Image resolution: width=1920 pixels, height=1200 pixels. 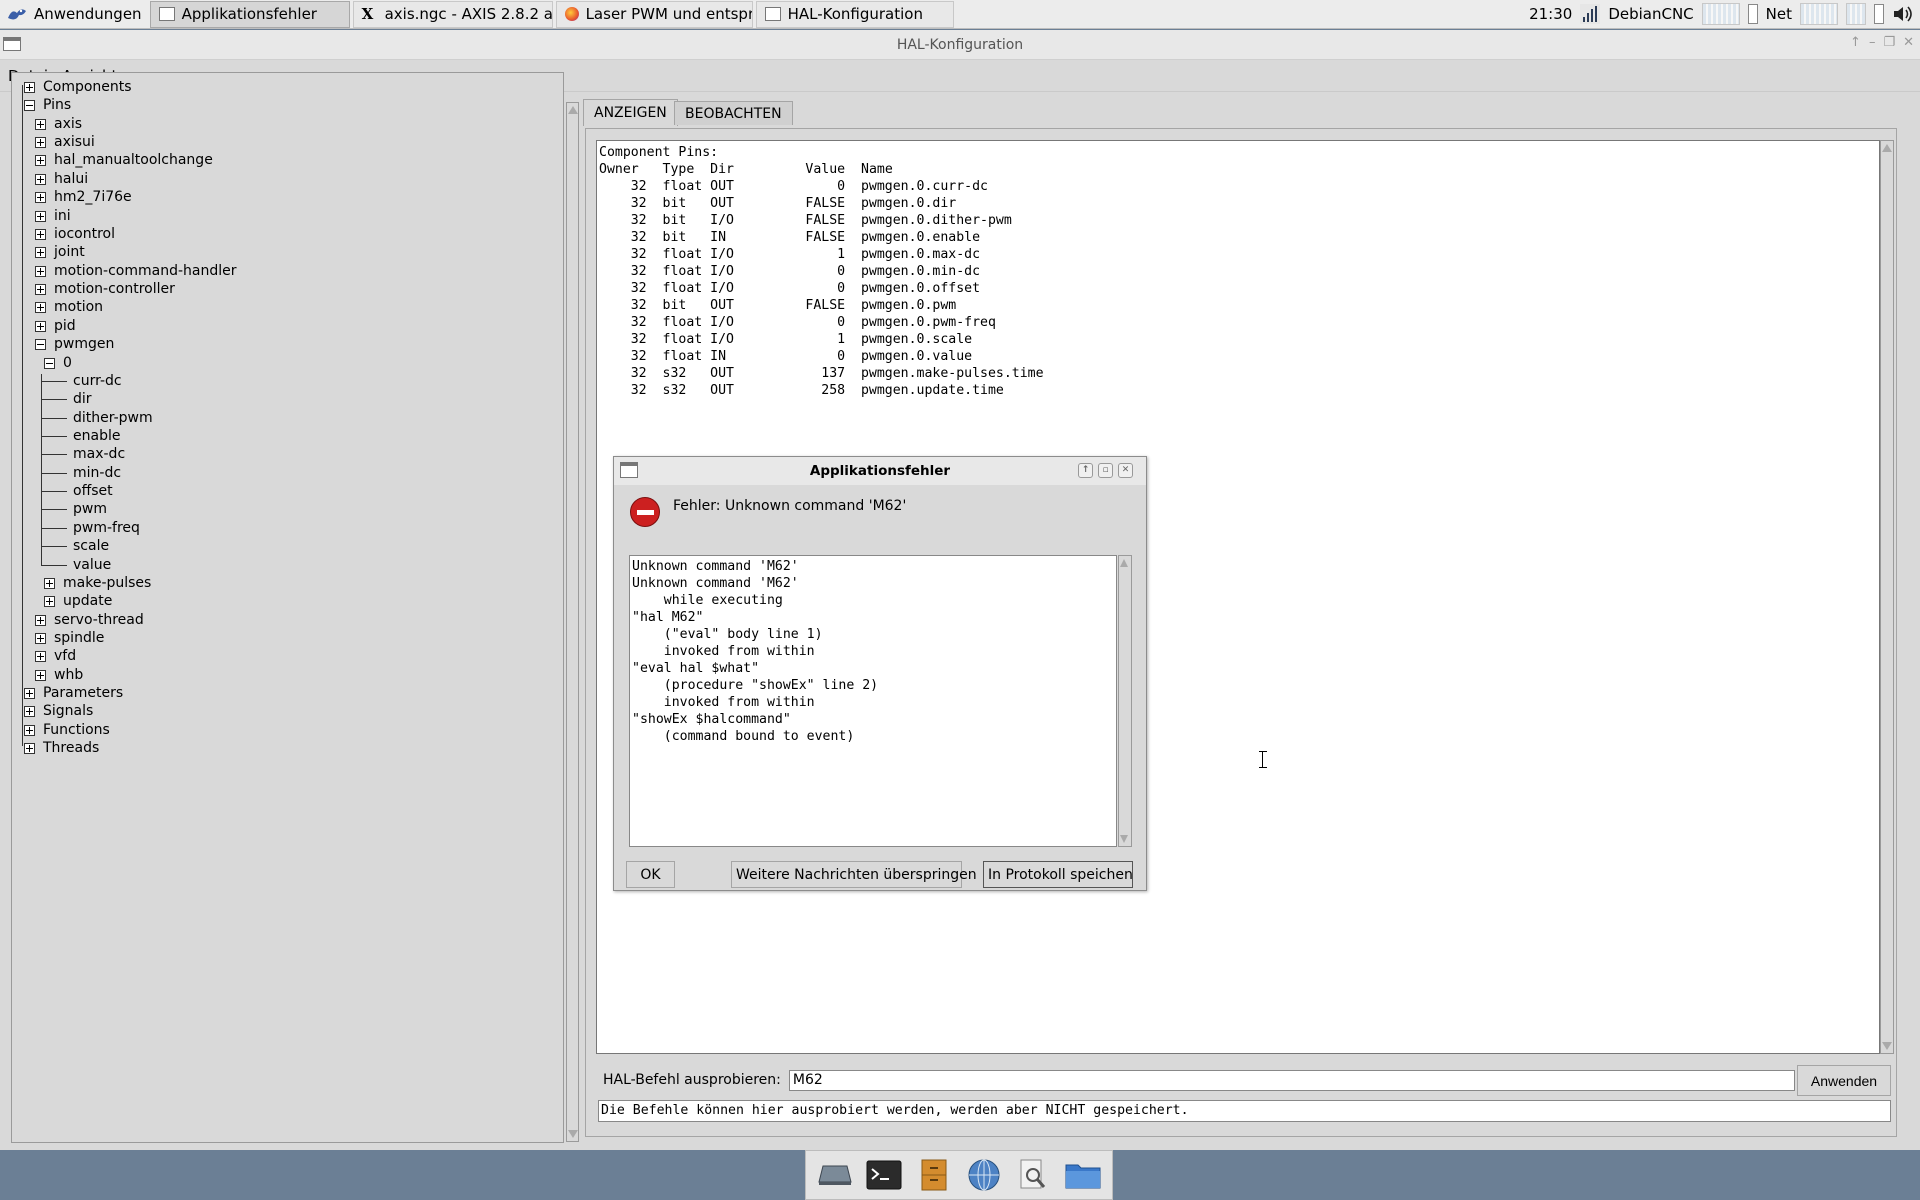 I want to click on applications-menu: Anwendungen, so click(x=75, y=14).